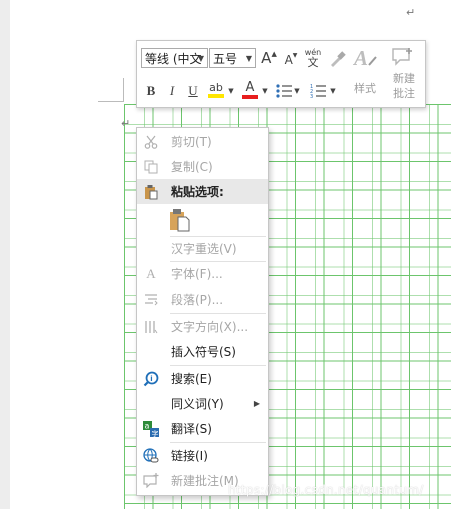 This screenshot has height=509, width=451. I want to click on menu-item-insert-symbol: 插入符号(S), so click(202, 351).